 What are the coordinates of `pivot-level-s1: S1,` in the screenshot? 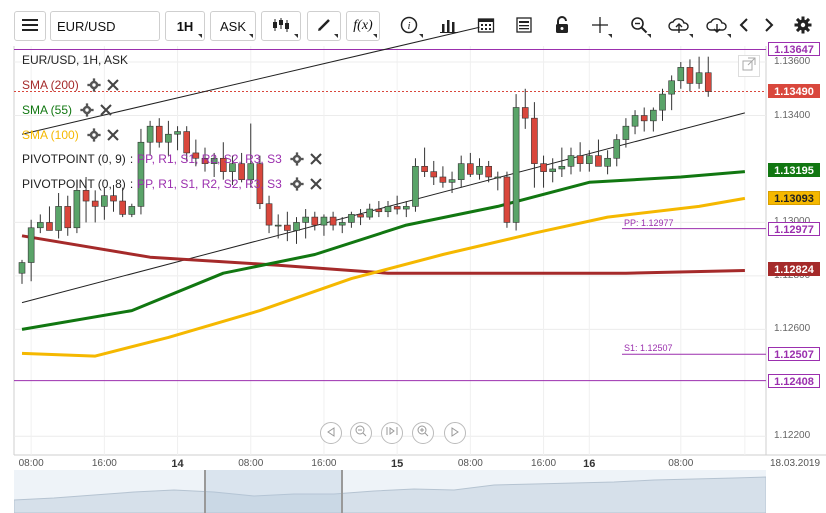 It's located at (189, 184).